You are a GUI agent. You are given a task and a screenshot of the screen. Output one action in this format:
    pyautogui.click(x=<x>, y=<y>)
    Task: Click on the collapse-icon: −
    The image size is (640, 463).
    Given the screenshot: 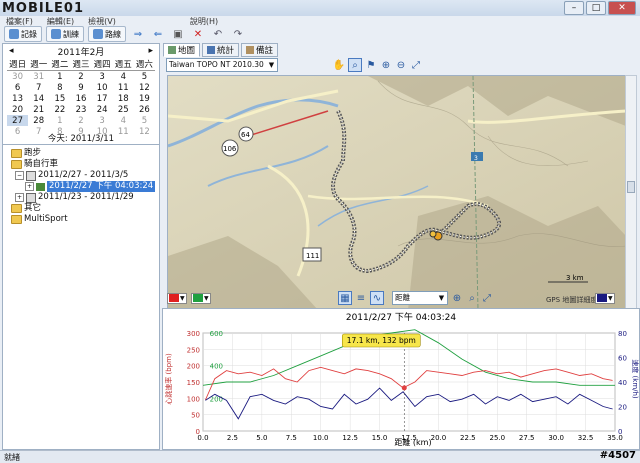 What is the action you would take?
    pyautogui.click(x=19, y=175)
    